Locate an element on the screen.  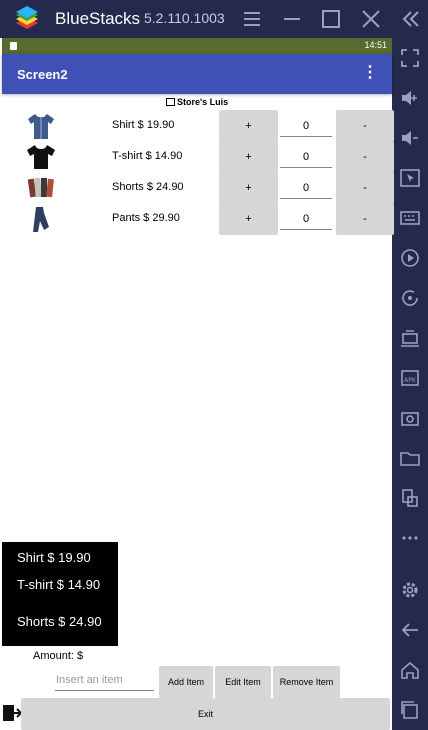
record-icon is located at coordinates (410, 258).